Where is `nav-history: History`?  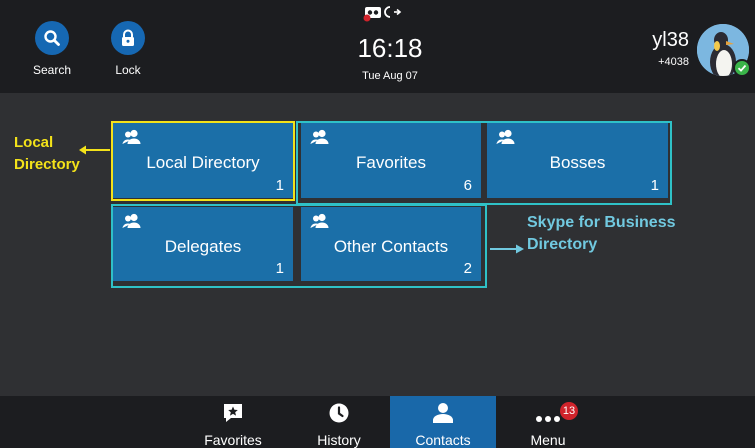 nav-history: History is located at coordinates (339, 422).